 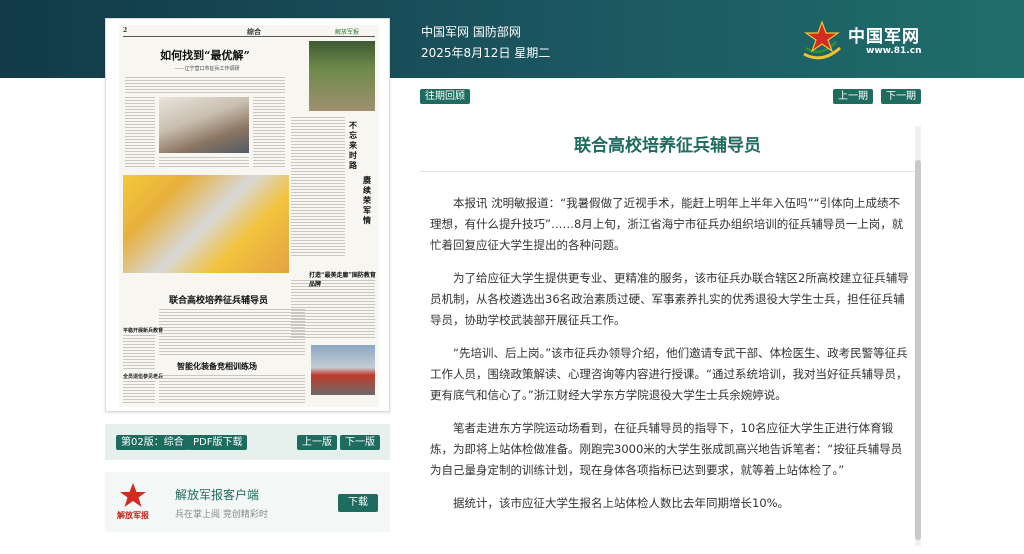 I want to click on article-link-bottom: 智能化装备竞相训练场, so click(x=217, y=366).